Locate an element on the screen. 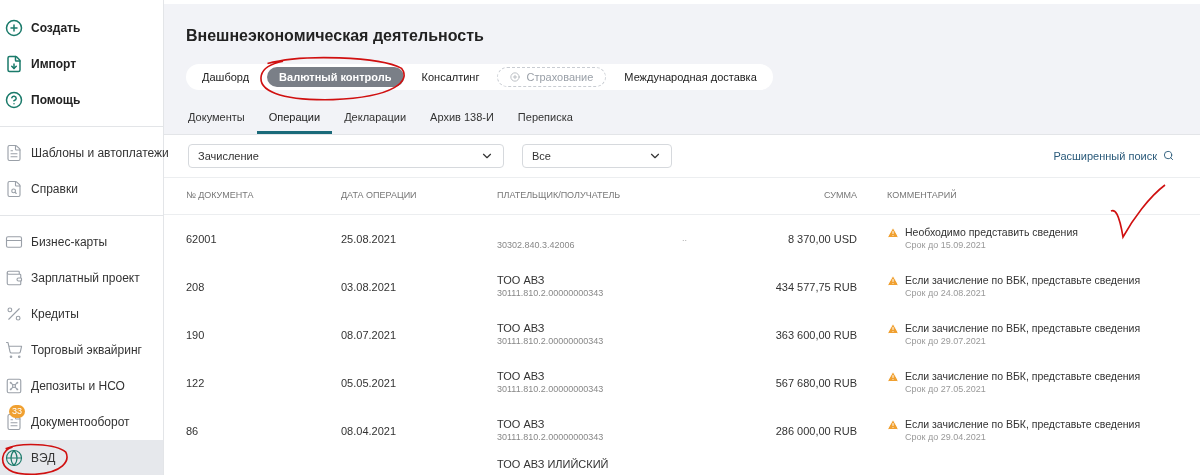  sidebar-label: Импорт is located at coordinates (54, 64).